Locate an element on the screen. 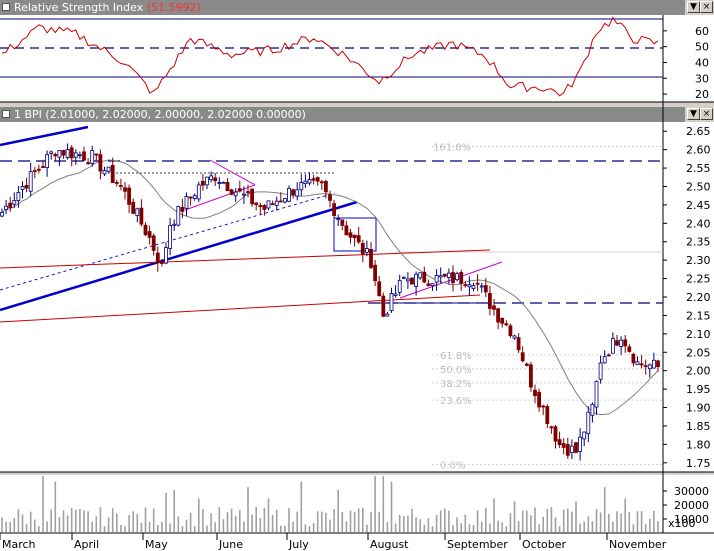 Image resolution: width=714 pixels, height=551 pixels. price-tick-label: 1.80 is located at coordinates (698, 444).